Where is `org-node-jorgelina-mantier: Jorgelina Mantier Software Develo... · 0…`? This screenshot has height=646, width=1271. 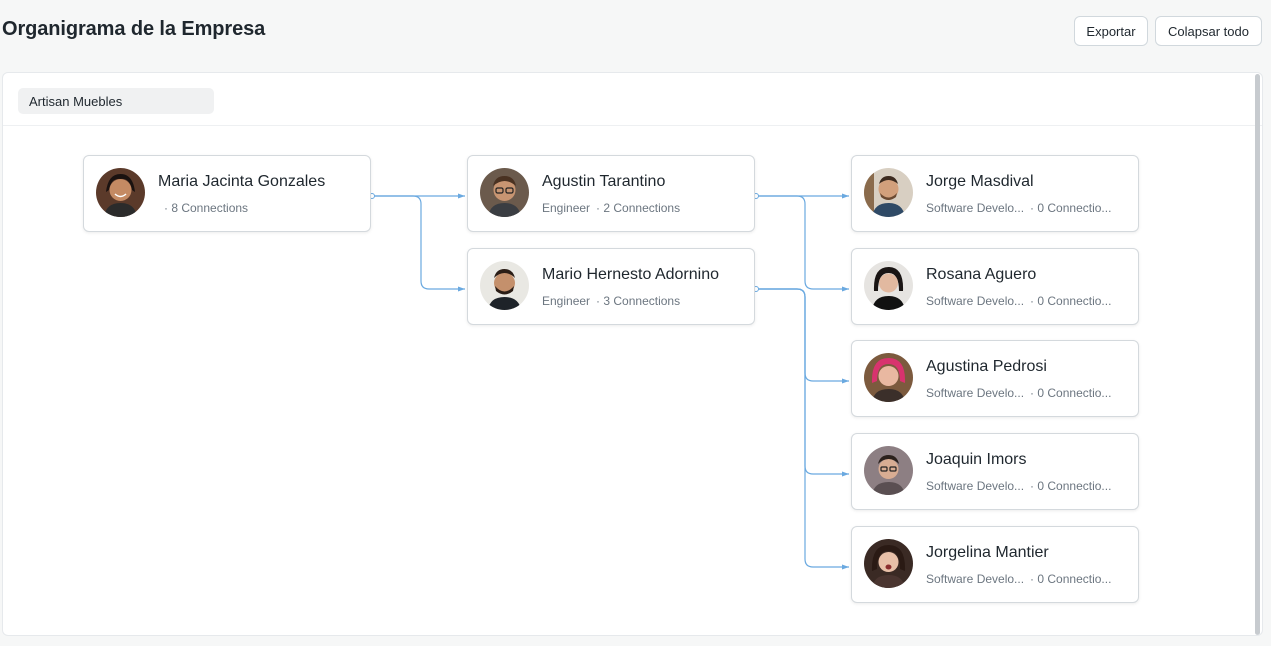 org-node-jorgelina-mantier: Jorgelina Mantier Software Develo... · 0… is located at coordinates (995, 564).